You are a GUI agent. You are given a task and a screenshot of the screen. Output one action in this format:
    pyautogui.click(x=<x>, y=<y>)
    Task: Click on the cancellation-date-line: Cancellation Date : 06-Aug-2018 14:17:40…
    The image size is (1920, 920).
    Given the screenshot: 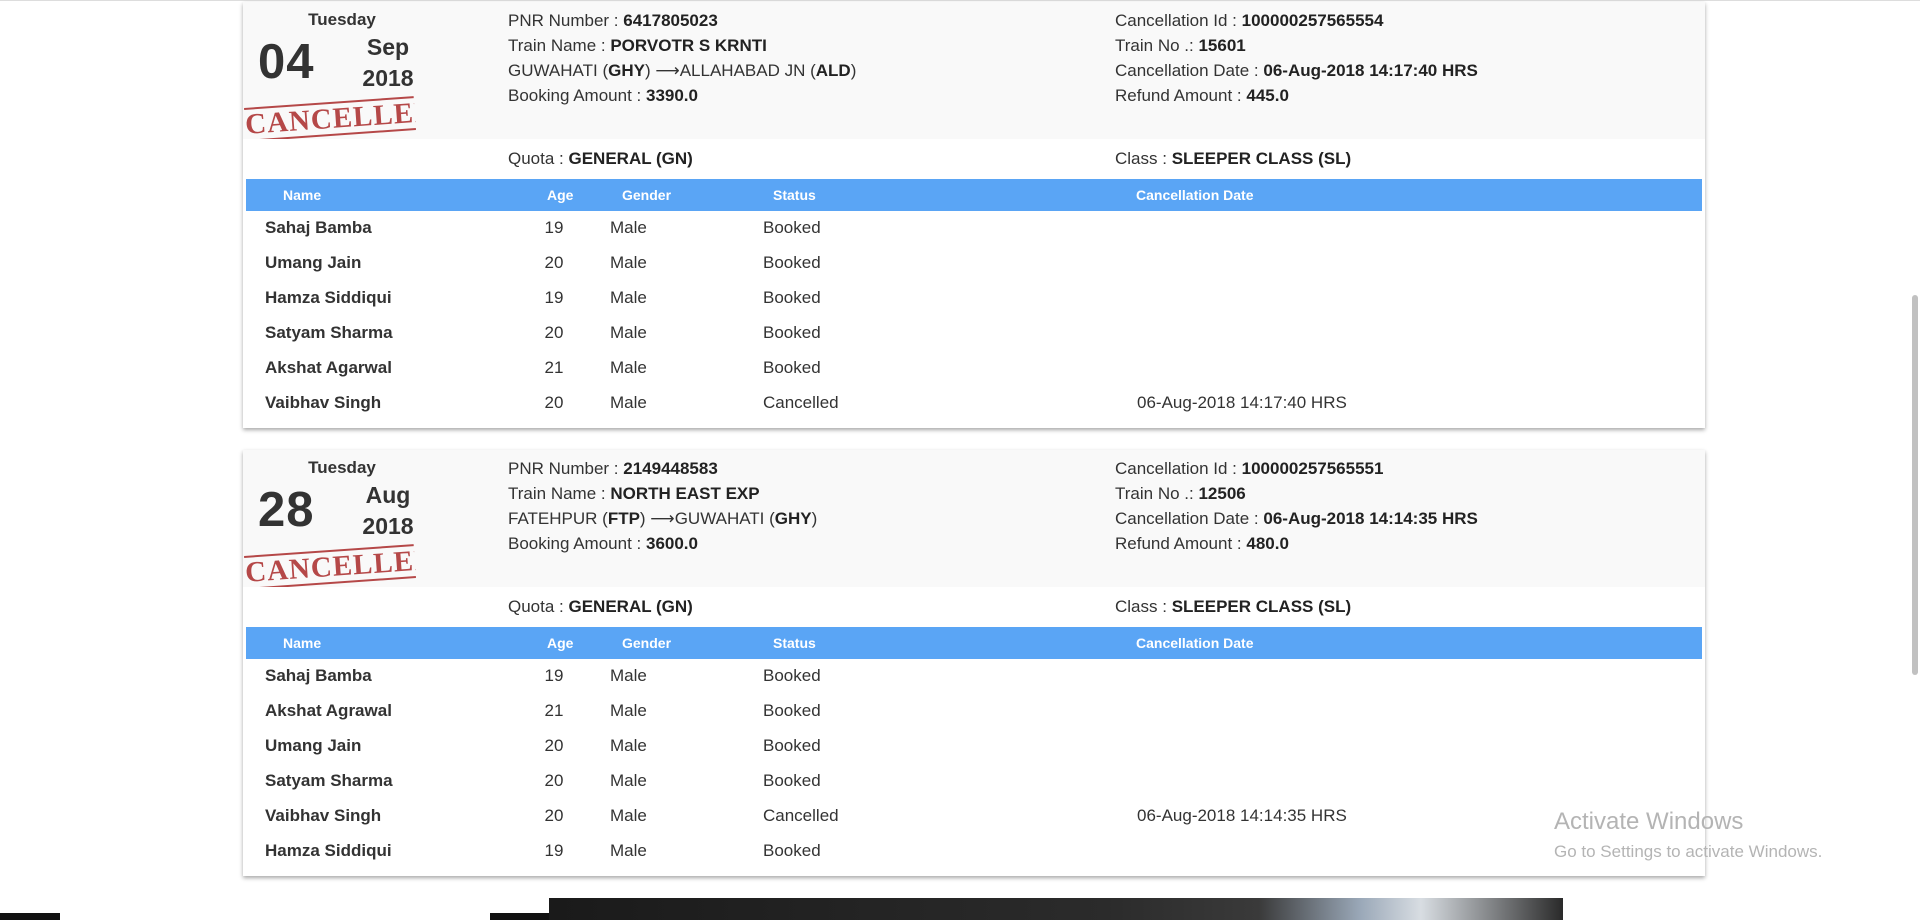 What is the action you would take?
    pyautogui.click(x=1296, y=70)
    